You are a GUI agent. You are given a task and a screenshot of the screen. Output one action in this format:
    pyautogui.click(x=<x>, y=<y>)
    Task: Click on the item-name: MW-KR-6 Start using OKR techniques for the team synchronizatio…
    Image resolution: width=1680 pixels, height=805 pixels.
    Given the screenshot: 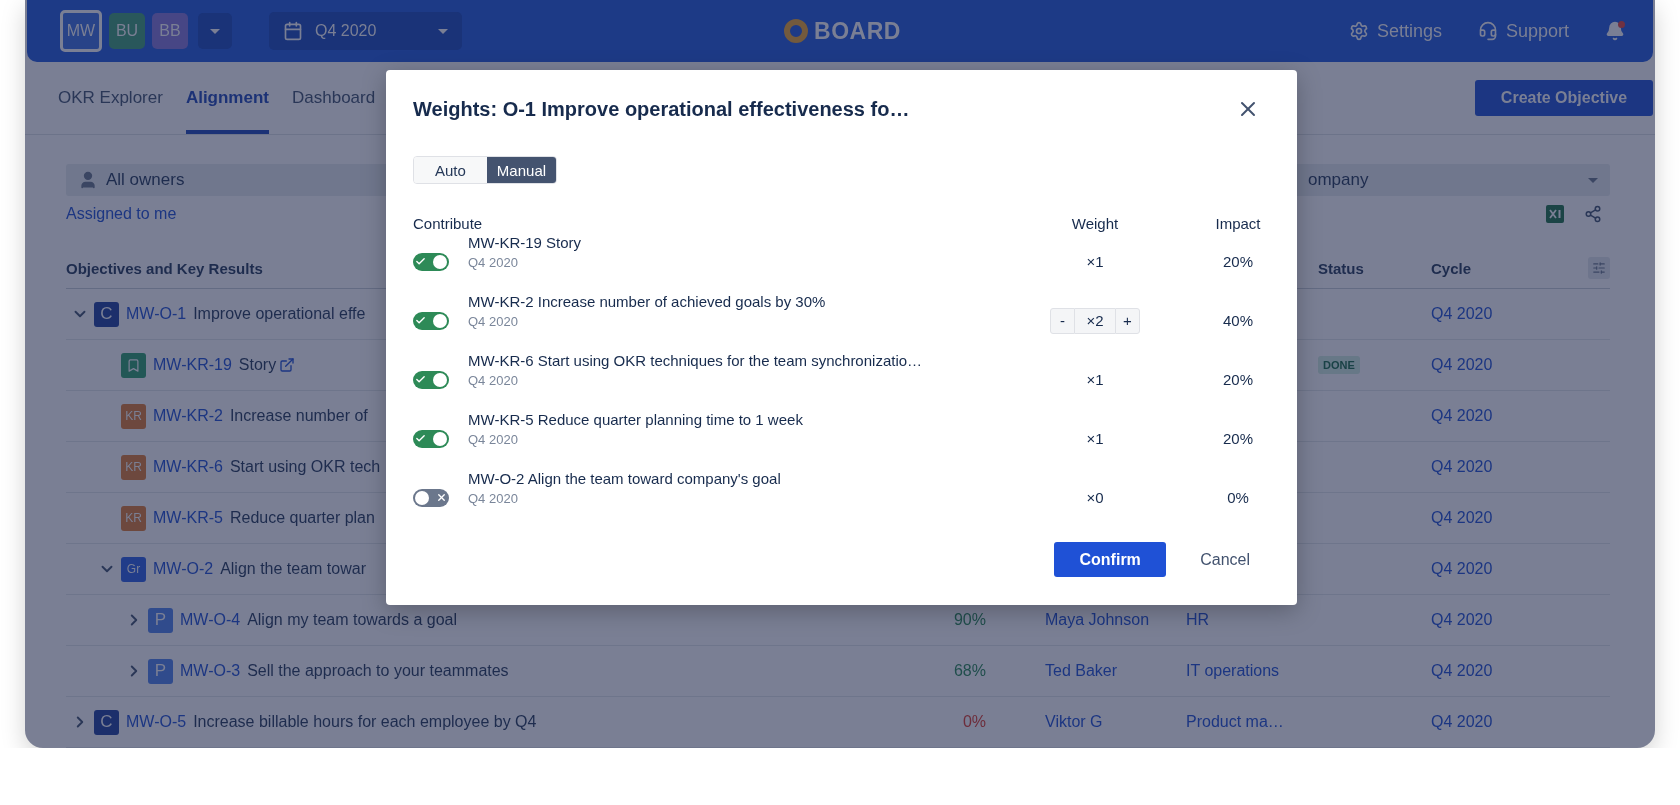 What is the action you would take?
    pyautogui.click(x=696, y=360)
    